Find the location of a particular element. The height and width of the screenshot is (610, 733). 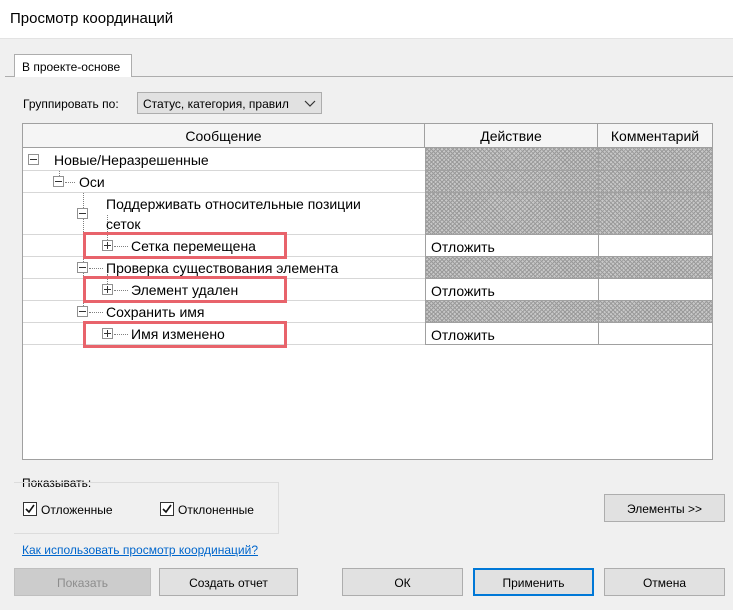

table-row: Сохранить имя is located at coordinates (367, 312).